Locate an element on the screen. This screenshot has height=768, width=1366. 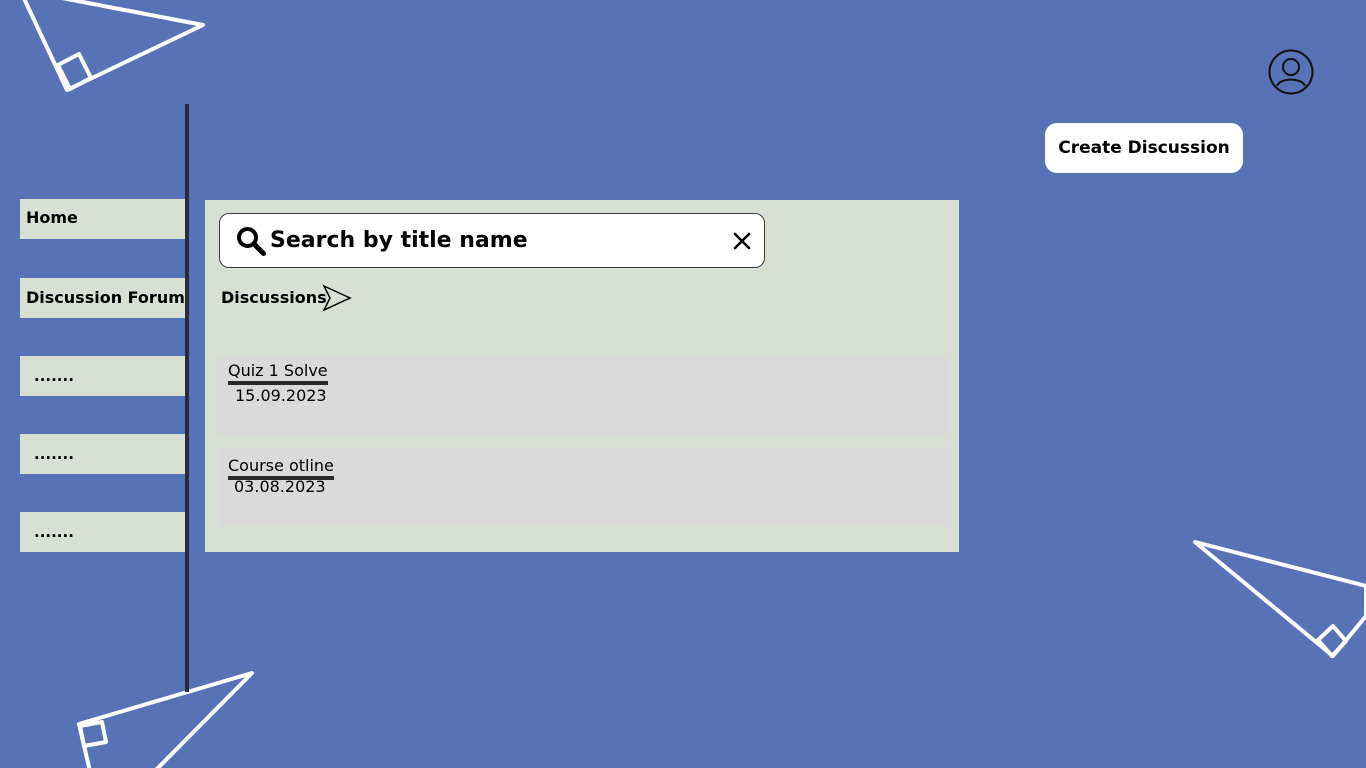
close-icon is located at coordinates (742, 241).